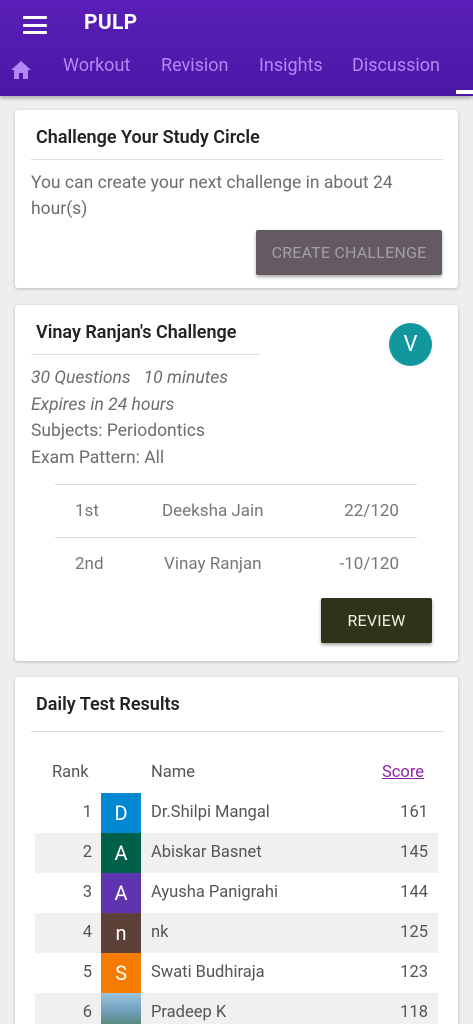 This screenshot has width=473, height=1024. What do you see at coordinates (369, 564) in the screenshot?
I see `leaderboard-score: -10/120` at bounding box center [369, 564].